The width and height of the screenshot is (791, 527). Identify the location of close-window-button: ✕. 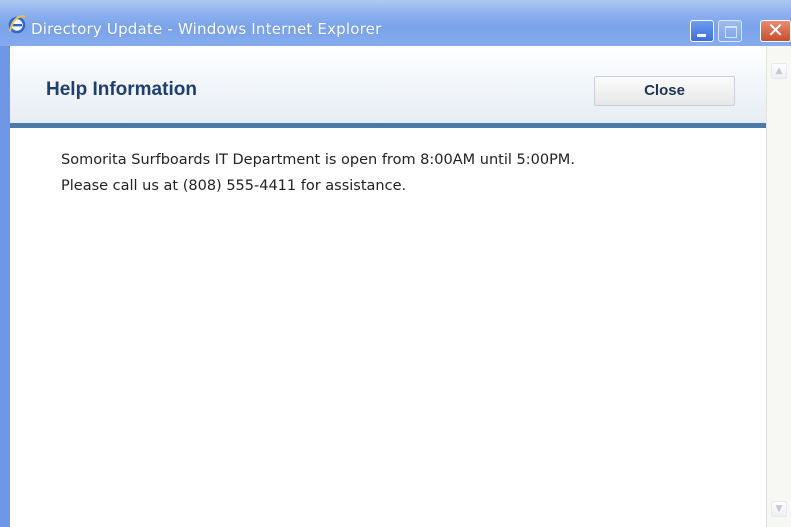
(775, 30).